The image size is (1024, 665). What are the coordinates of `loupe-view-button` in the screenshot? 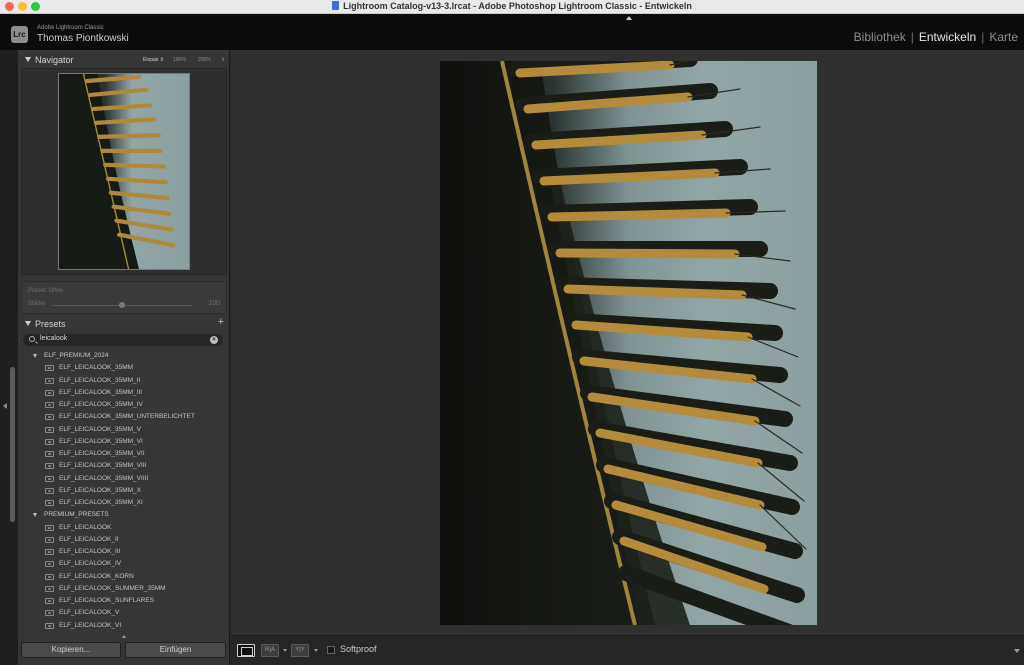 It's located at (246, 650).